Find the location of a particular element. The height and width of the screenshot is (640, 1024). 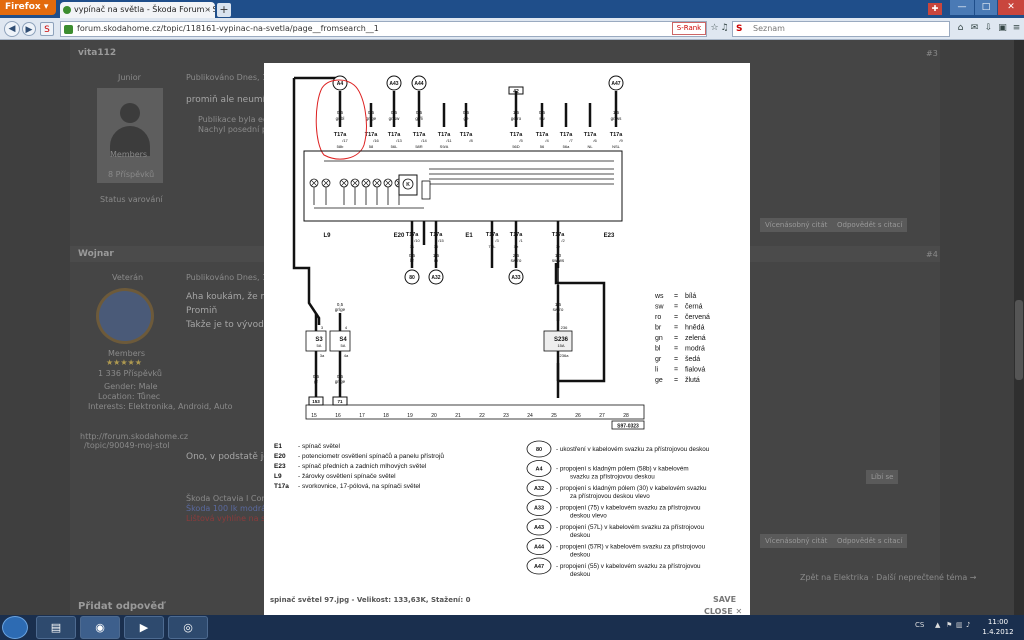

post-number-2: #4 is located at coordinates (932, 254).